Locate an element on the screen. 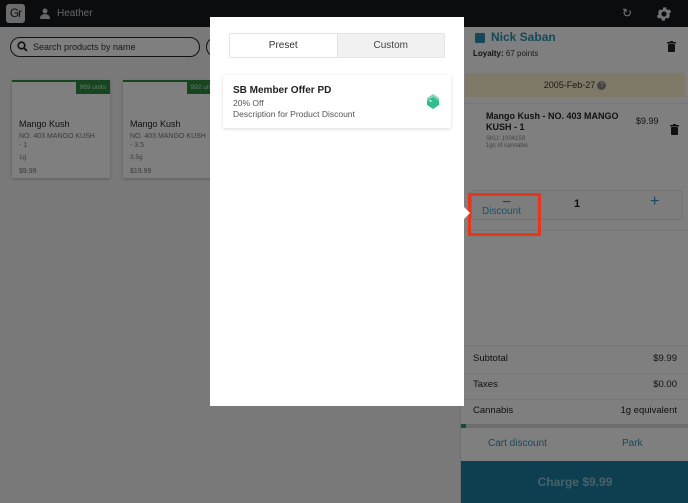 The height and width of the screenshot is (503, 688). popover-arrow is located at coordinates (467, 213).